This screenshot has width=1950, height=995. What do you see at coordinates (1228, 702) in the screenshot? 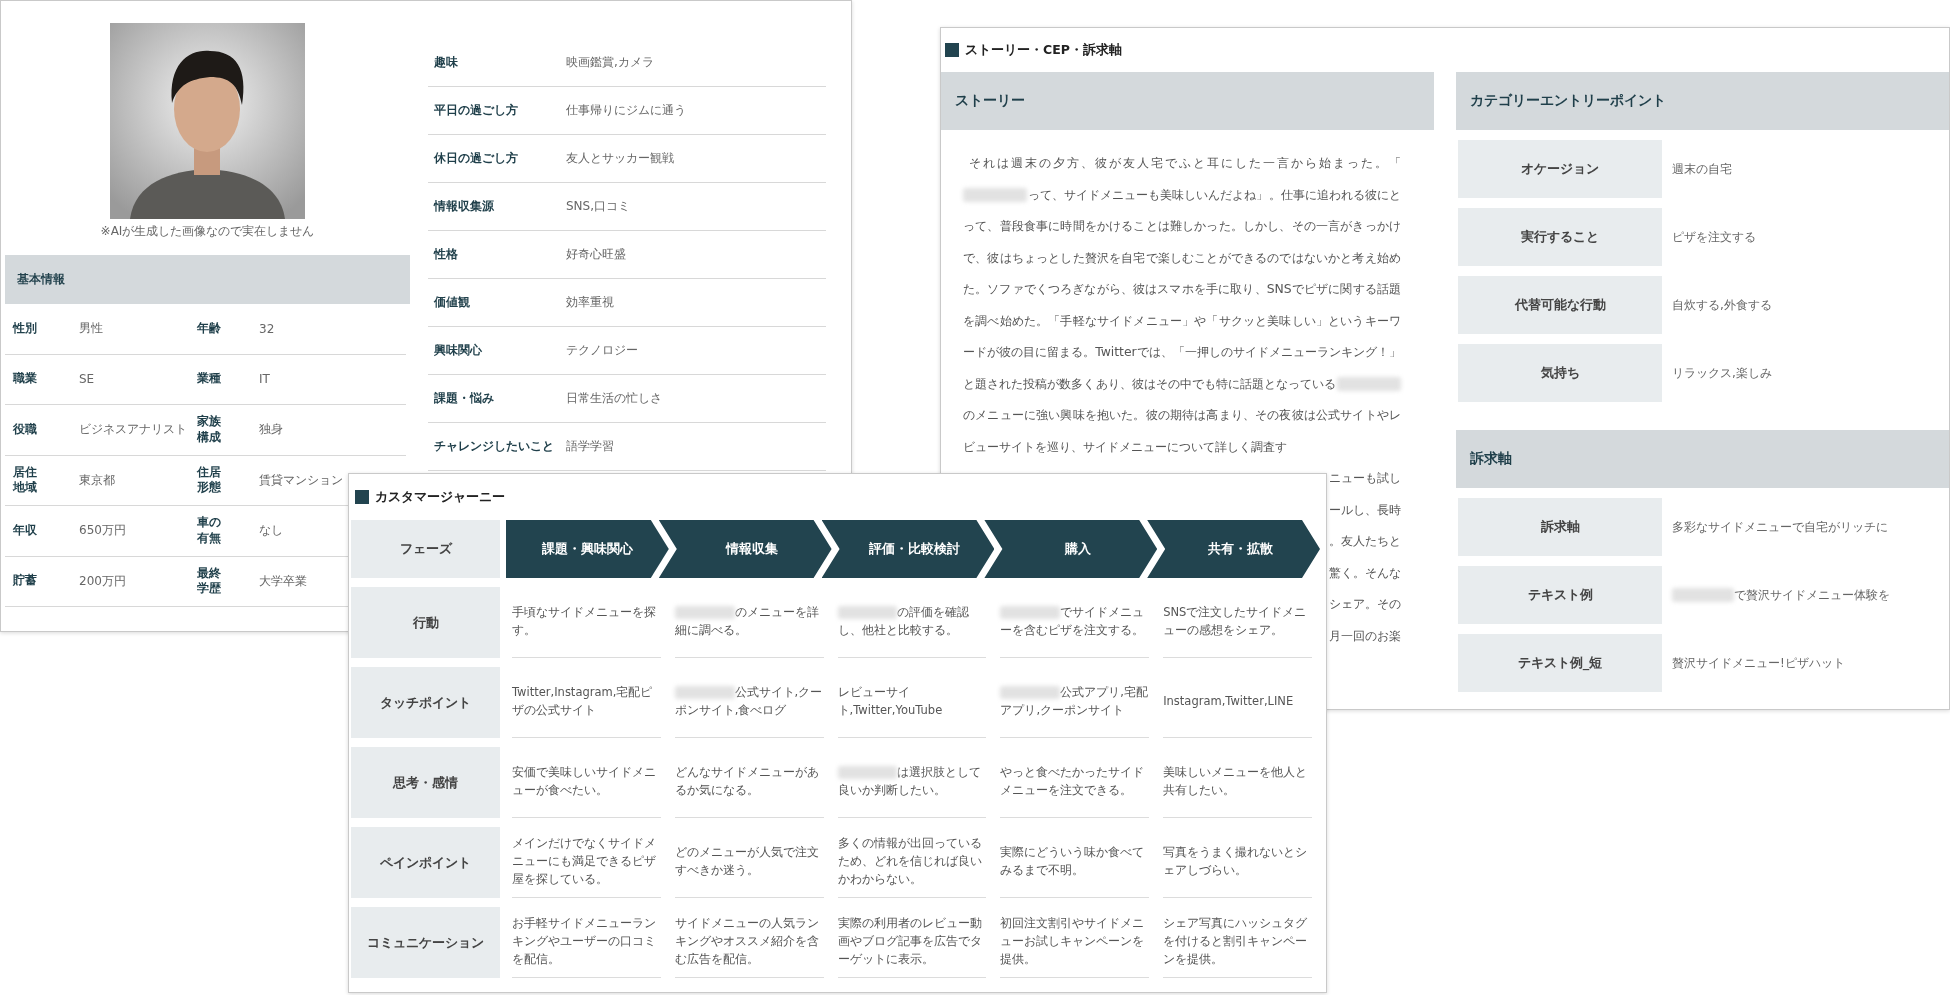
I see `table-cell: Instagram,Twitter,LINE` at bounding box center [1228, 702].